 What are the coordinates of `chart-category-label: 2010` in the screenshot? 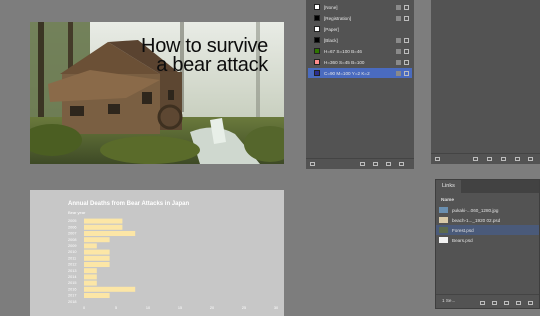 It's located at (72, 252).